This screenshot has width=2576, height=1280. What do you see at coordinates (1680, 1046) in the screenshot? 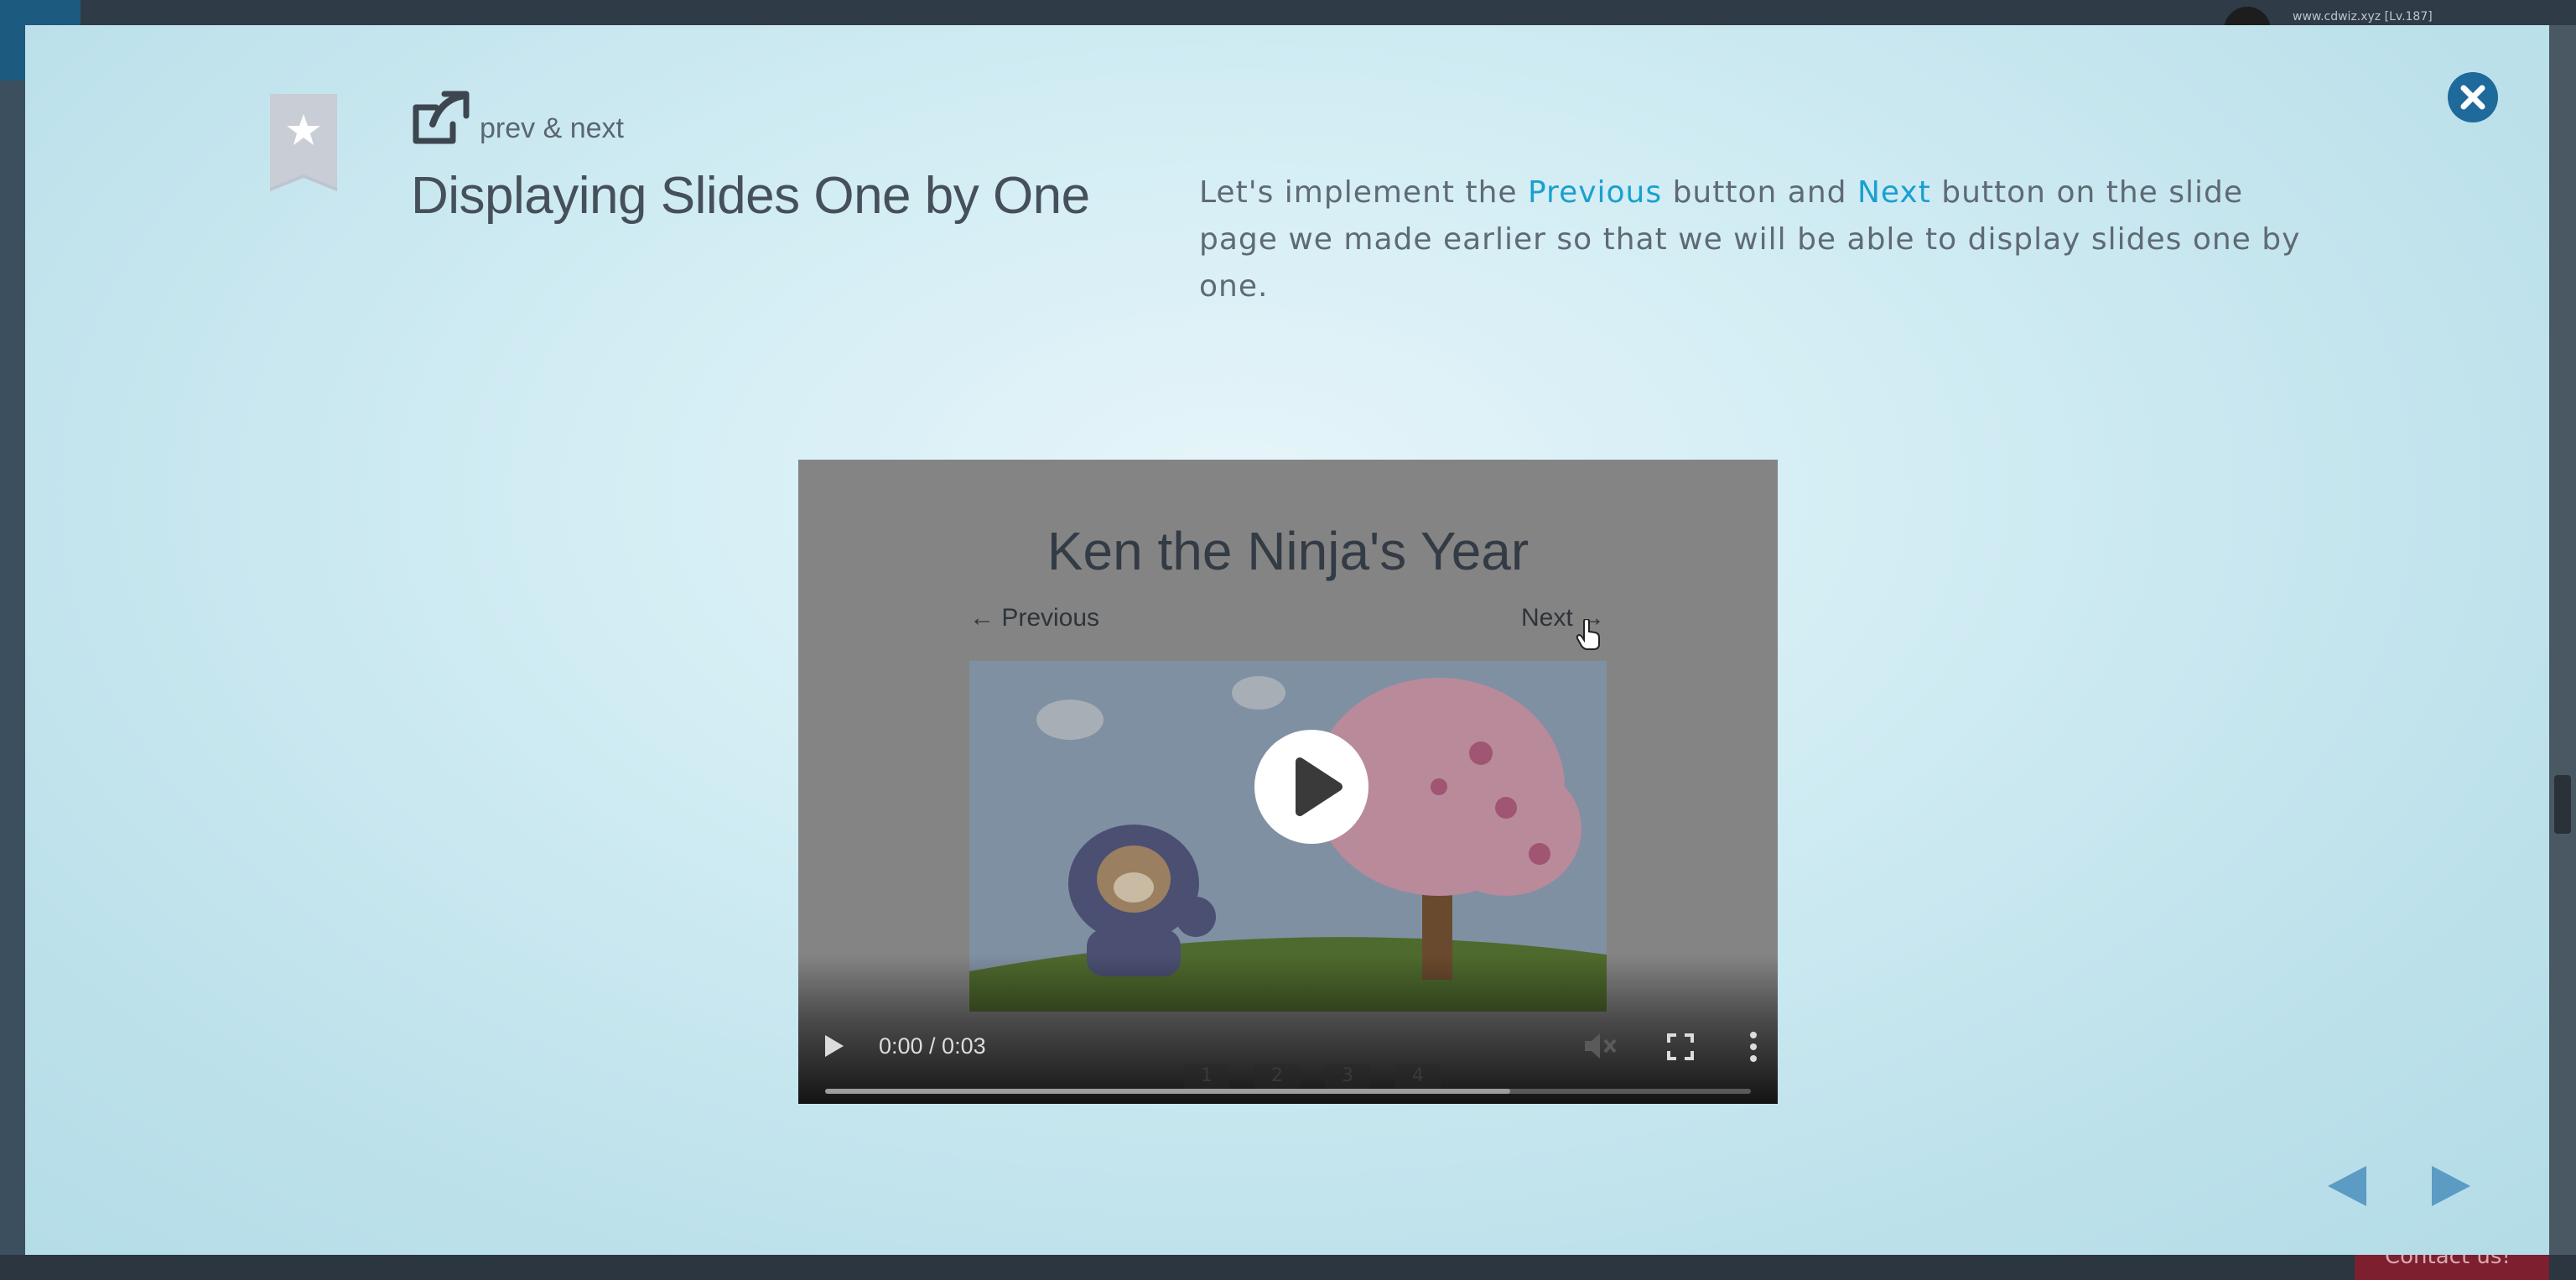
I see `fullscreen-icon` at bounding box center [1680, 1046].